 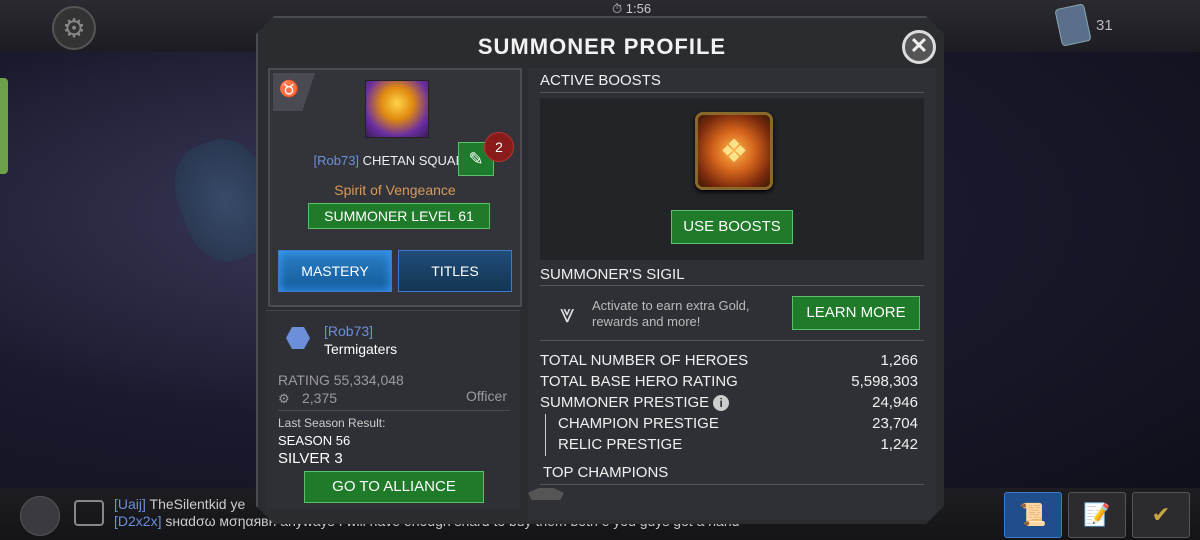 What do you see at coordinates (310, 458) in the screenshot?
I see `season-tier: SILVER 3` at bounding box center [310, 458].